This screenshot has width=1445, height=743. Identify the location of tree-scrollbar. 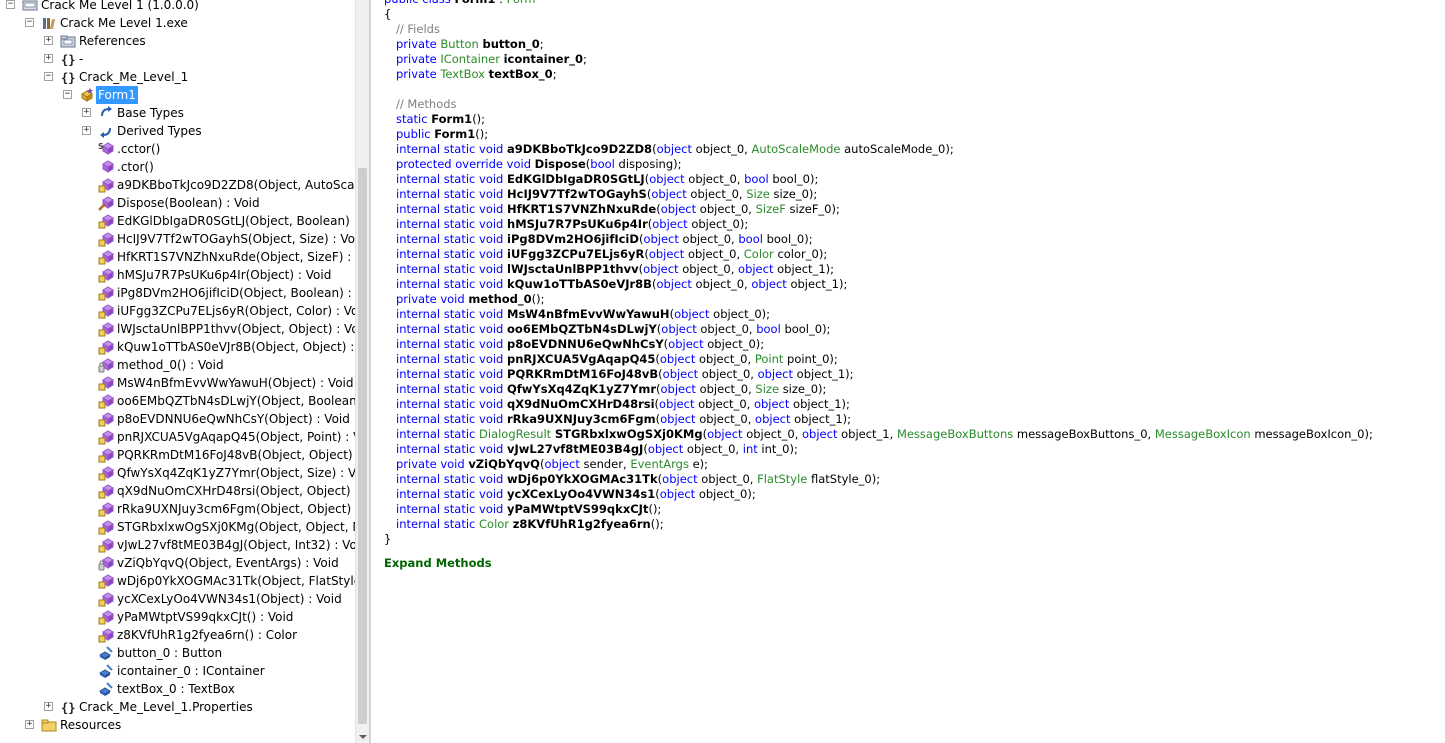
(362, 371).